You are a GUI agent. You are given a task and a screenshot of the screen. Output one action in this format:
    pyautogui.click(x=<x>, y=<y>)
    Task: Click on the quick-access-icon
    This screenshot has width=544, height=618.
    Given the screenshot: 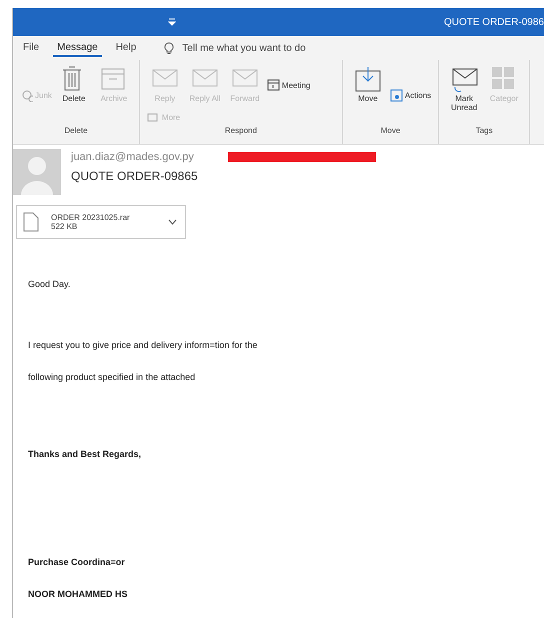 What is the action you would take?
    pyautogui.click(x=172, y=22)
    